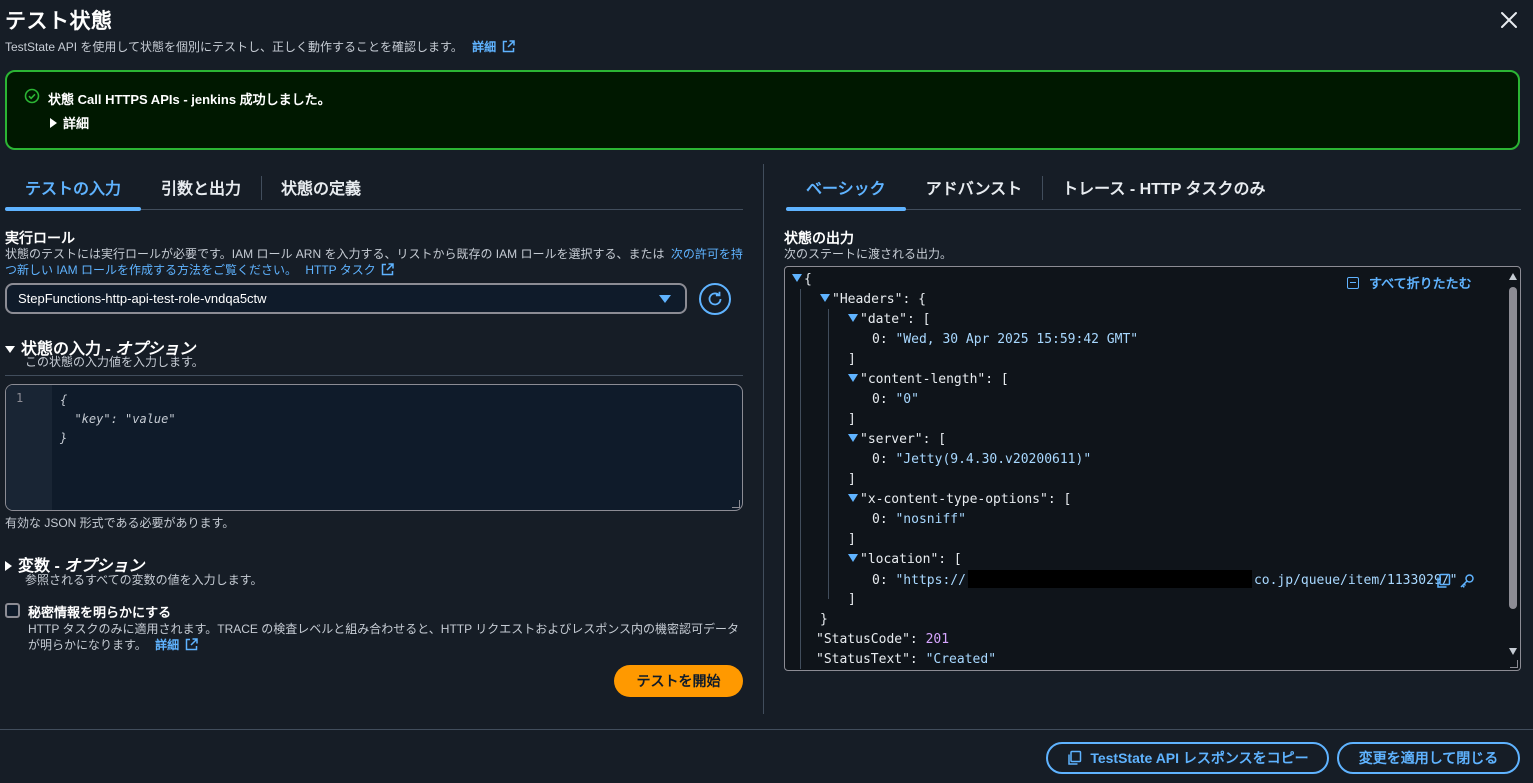 The width and height of the screenshot is (1533, 783). I want to click on json-line: "location": [, so click(905, 560).